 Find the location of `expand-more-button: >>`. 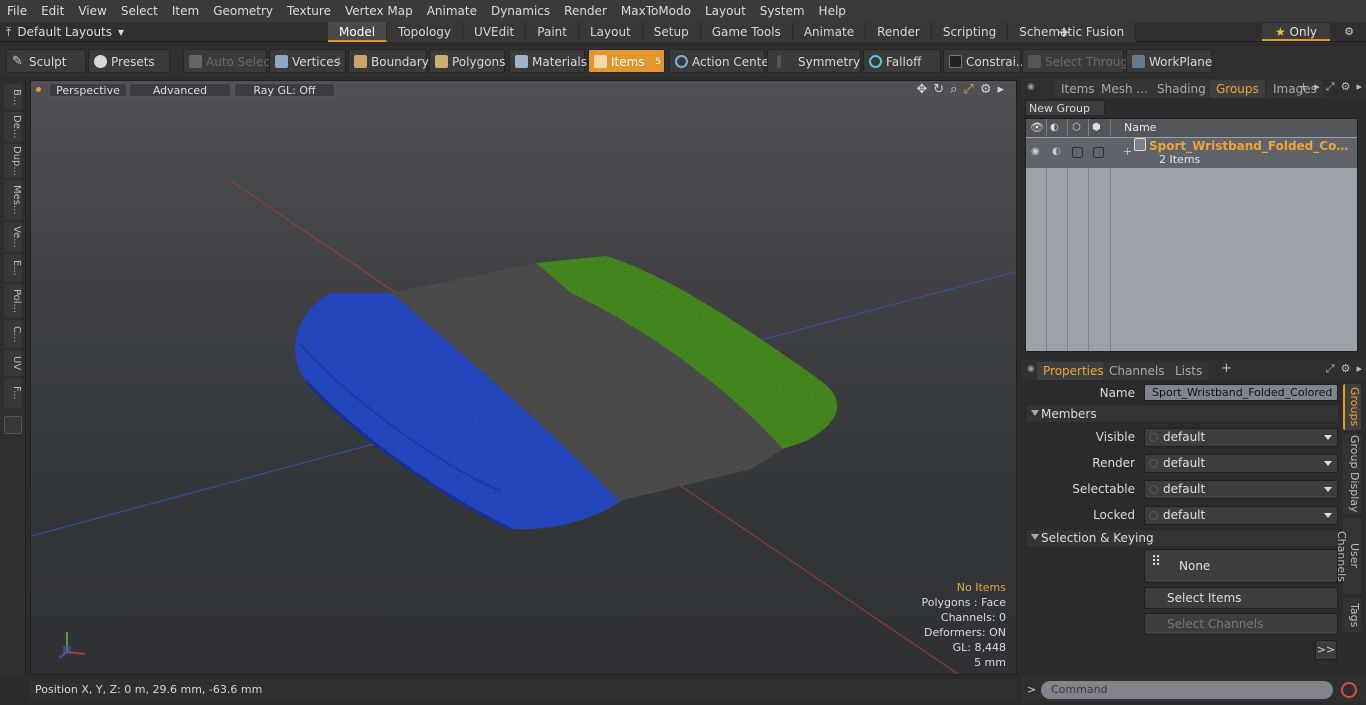

expand-more-button: >> is located at coordinates (1326, 650).